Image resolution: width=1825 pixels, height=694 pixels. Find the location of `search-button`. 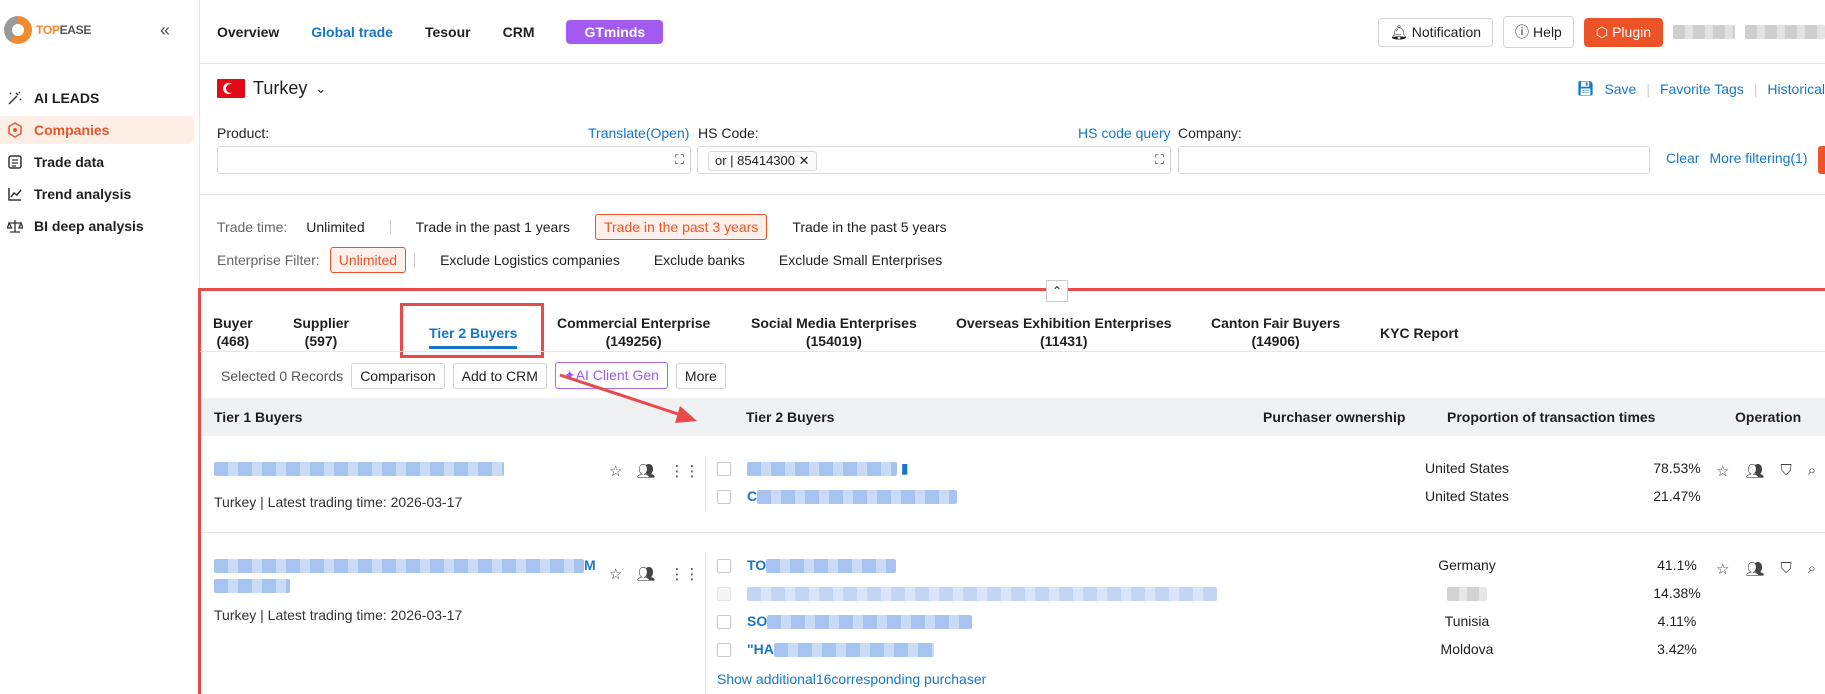

search-button is located at coordinates (1821, 160).